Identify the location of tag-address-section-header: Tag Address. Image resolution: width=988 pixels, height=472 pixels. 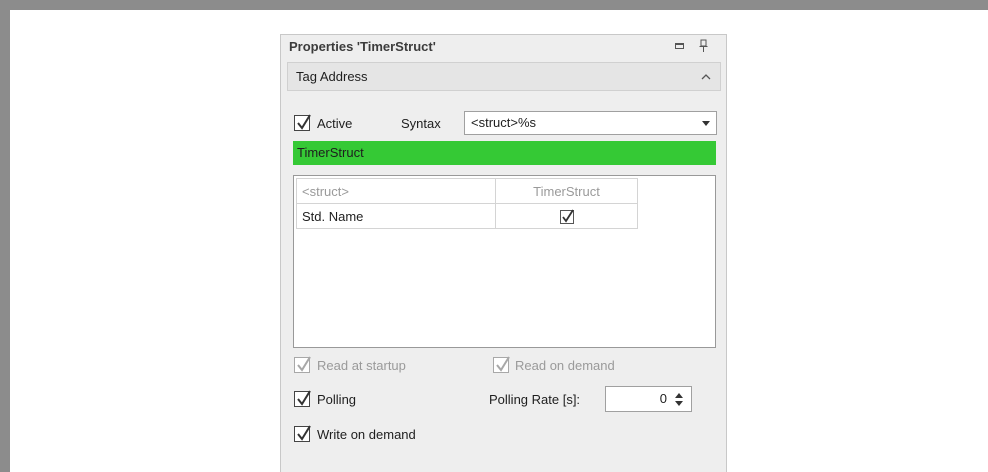
(504, 76).